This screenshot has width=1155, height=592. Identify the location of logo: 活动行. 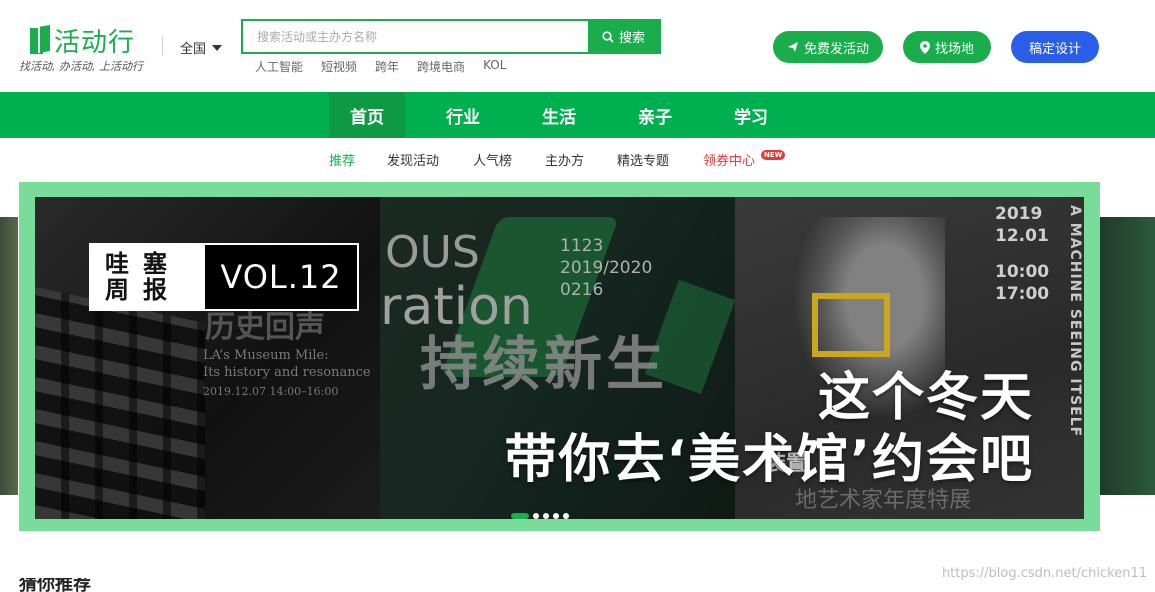
(82, 40).